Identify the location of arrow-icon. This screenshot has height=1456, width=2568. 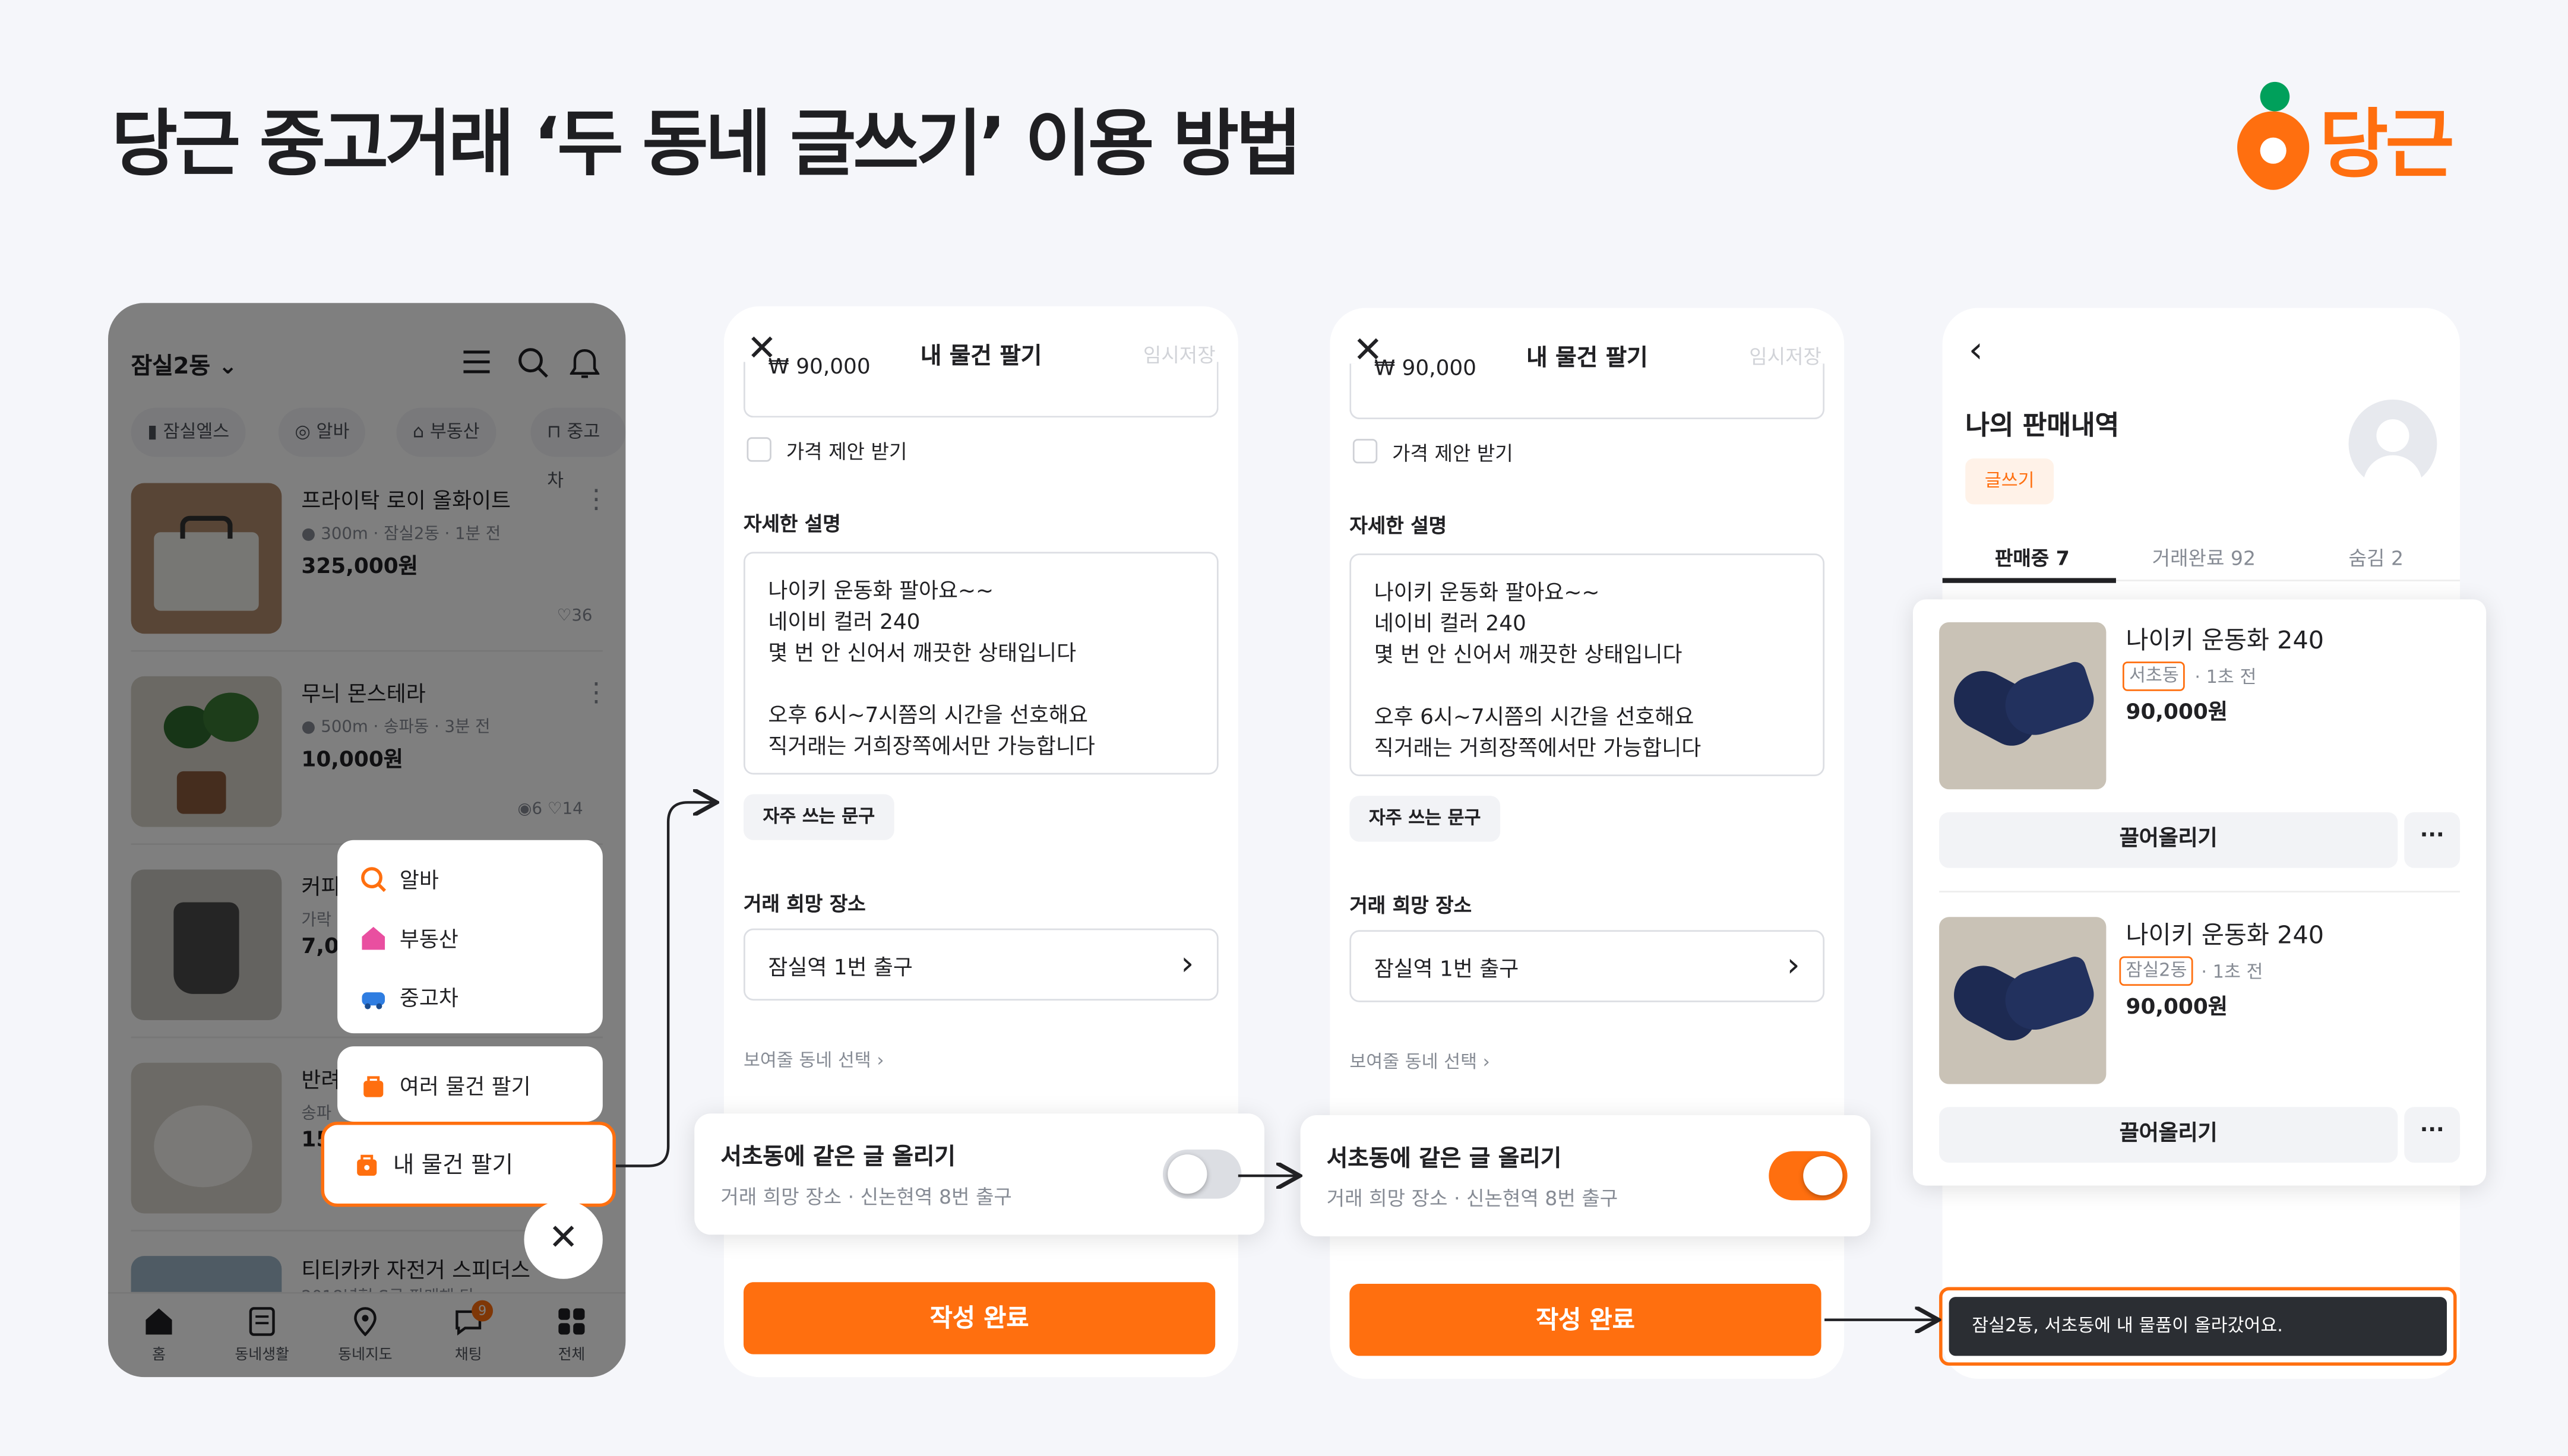
(664, 985).